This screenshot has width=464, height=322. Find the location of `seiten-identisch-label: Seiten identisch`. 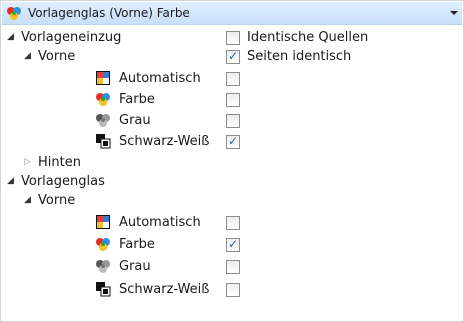

seiten-identisch-label: Seiten identisch is located at coordinates (299, 56).